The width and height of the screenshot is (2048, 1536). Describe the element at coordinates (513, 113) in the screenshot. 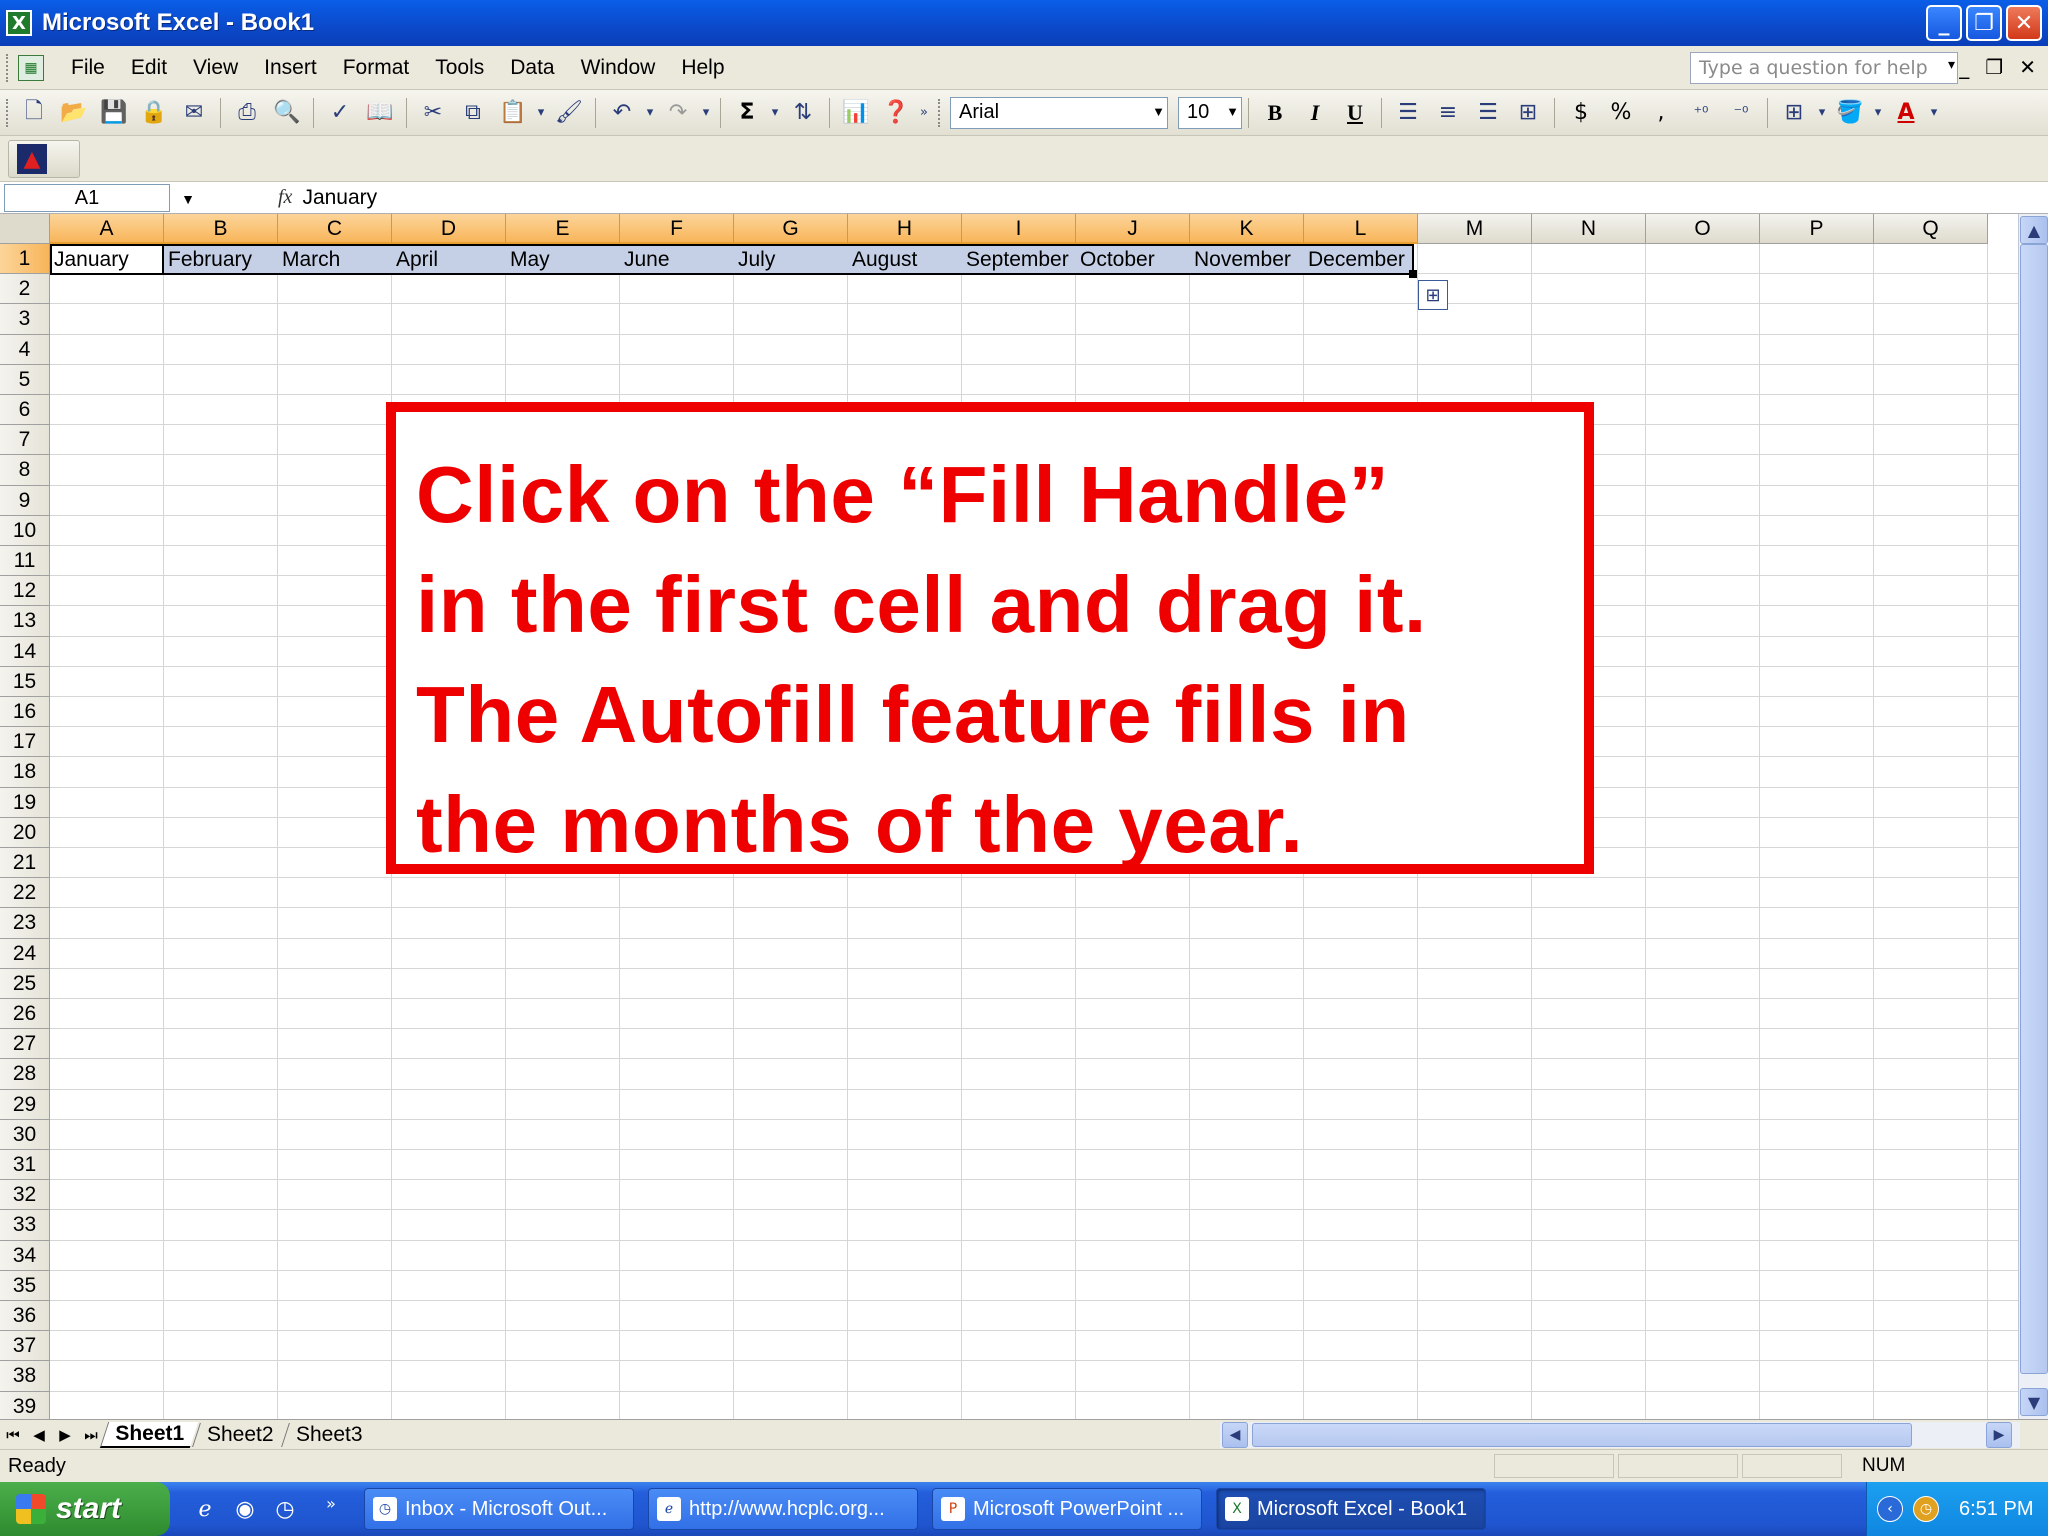

I see `paste-icon: 📋` at that location.